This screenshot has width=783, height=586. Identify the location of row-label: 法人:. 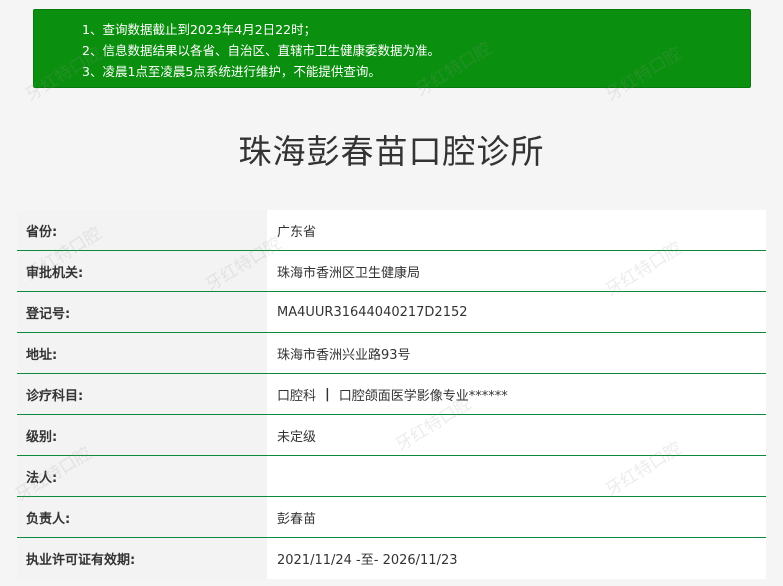
(142, 476).